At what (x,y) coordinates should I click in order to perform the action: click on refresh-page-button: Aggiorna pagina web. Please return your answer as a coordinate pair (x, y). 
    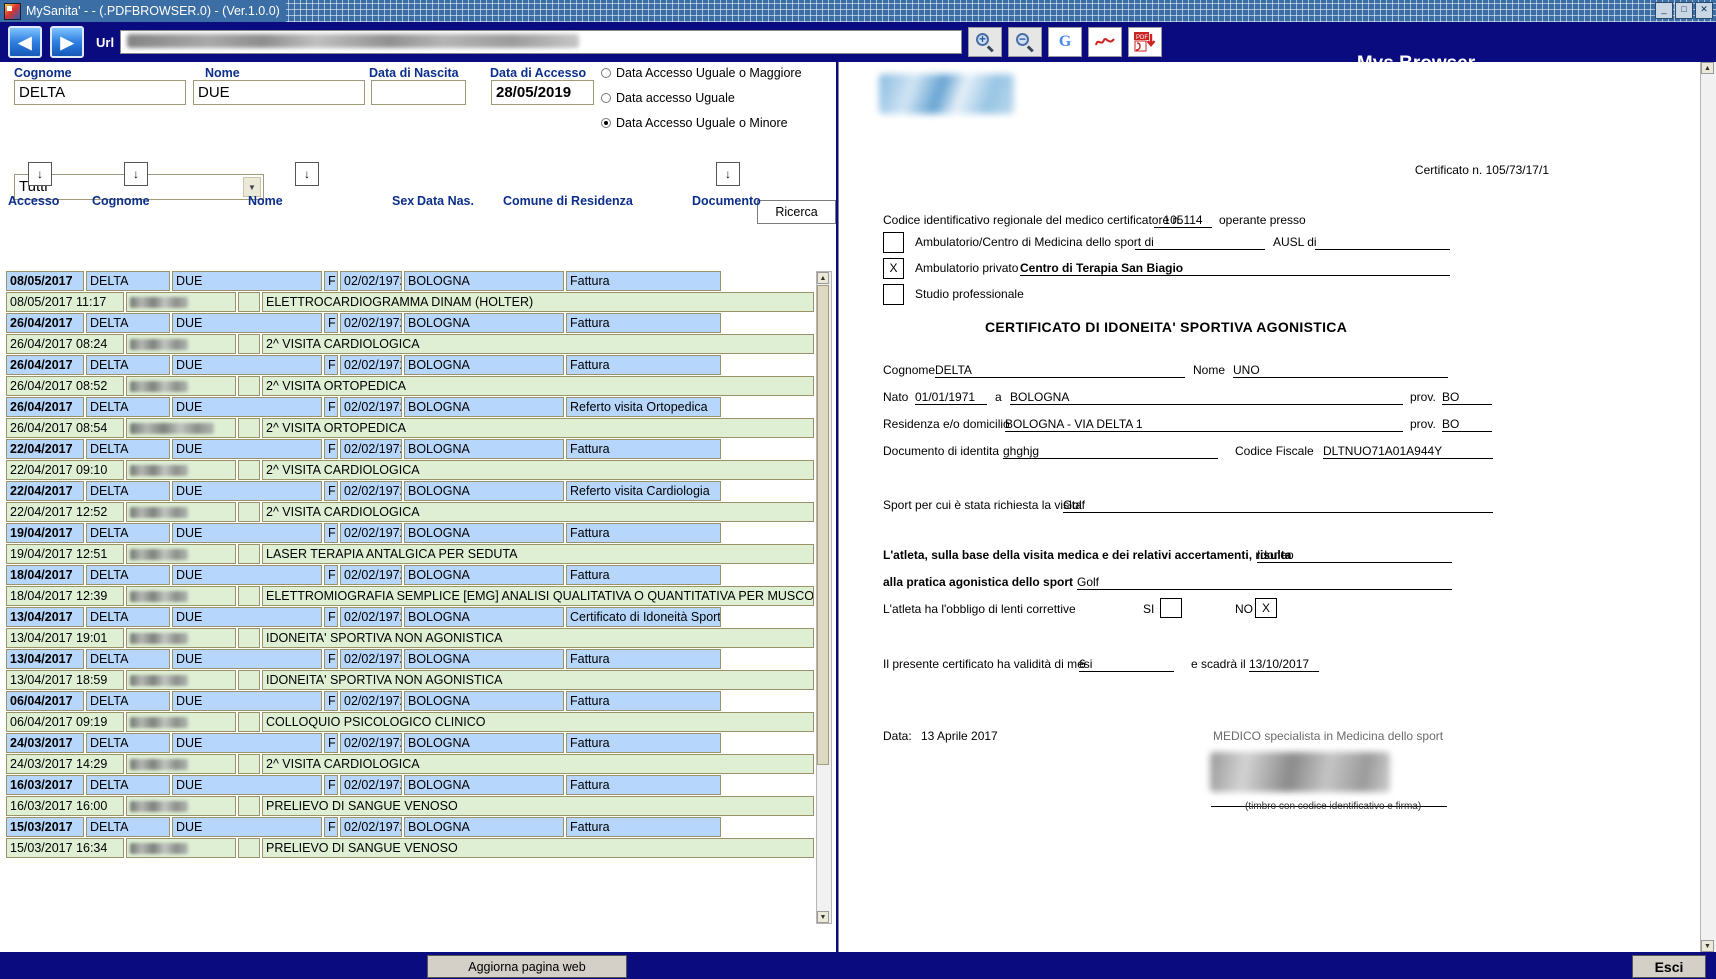
    Looking at the image, I should click on (527, 966).